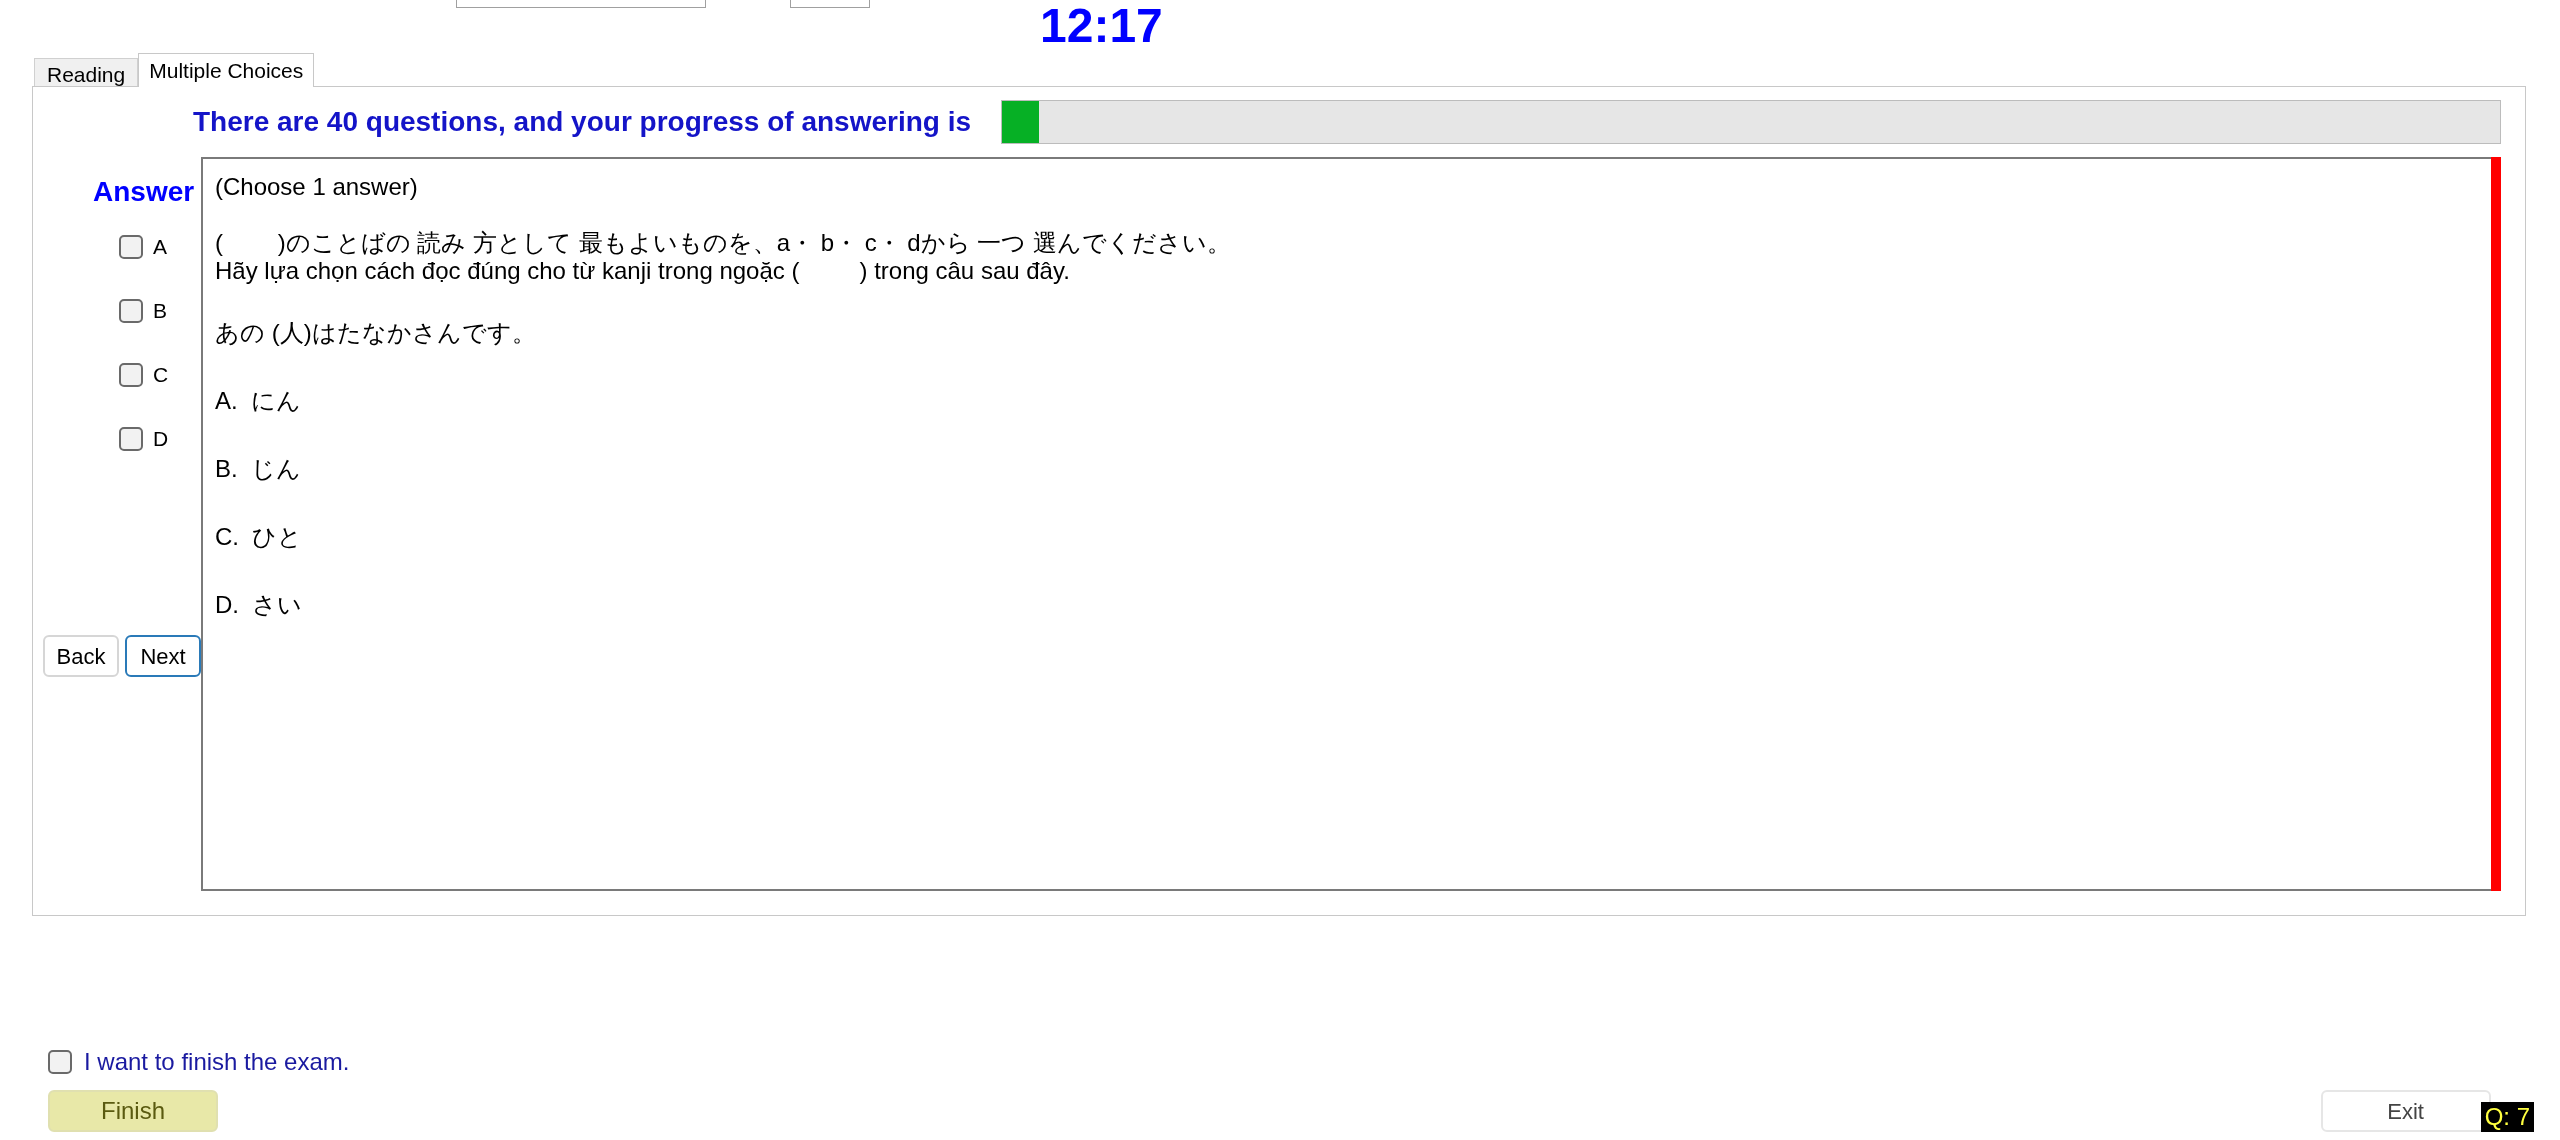 The image size is (2560, 1140). Describe the element at coordinates (81, 656) in the screenshot. I see `nav-button: Back` at that location.